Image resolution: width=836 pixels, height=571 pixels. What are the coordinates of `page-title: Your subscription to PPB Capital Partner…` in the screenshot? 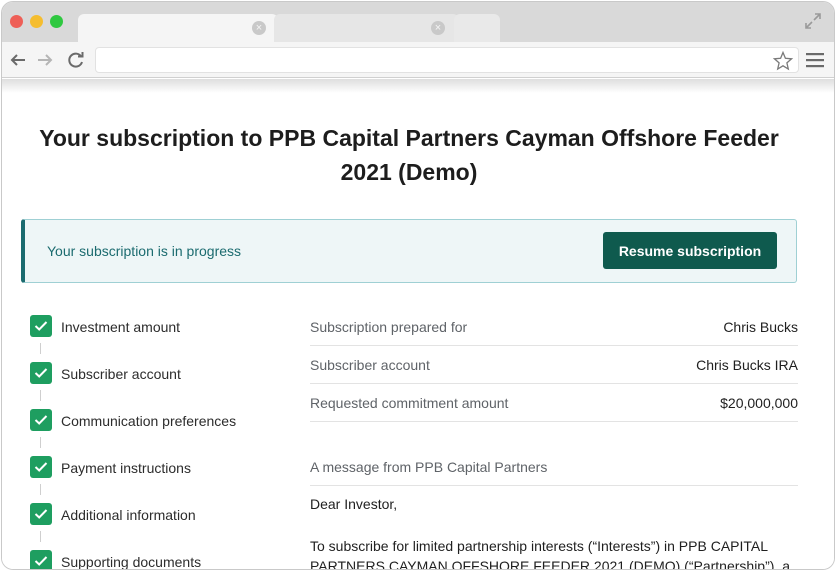 It's located at (409, 155).